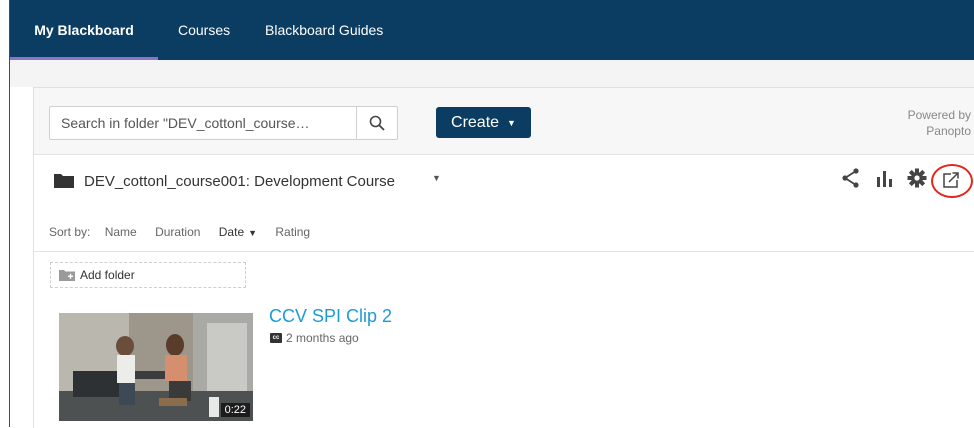 The image size is (974, 428). What do you see at coordinates (235, 410) in the screenshot?
I see `duration-badge: 0:22` at bounding box center [235, 410].